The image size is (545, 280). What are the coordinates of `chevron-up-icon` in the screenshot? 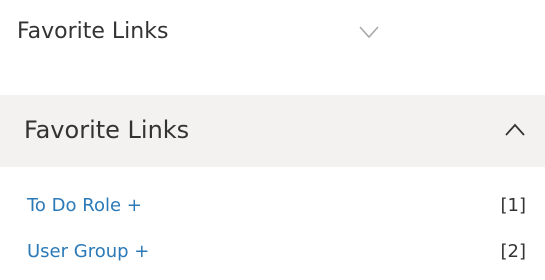 It's located at (515, 129).